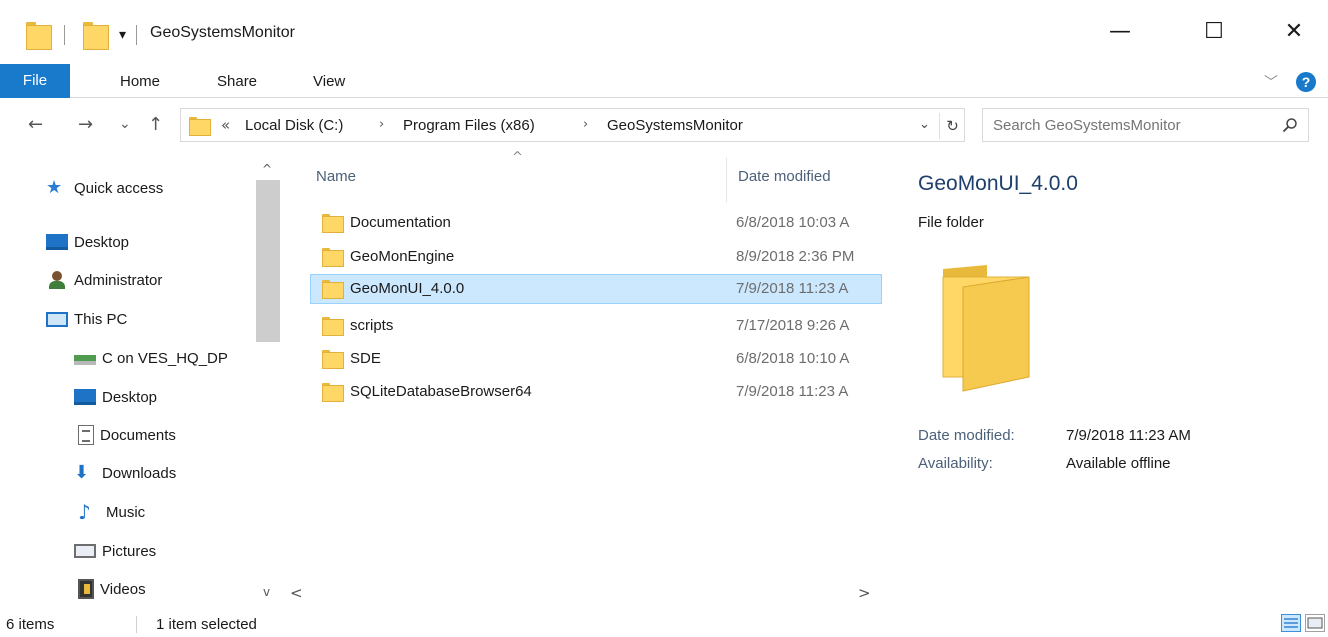  Describe the element at coordinates (294, 125) in the screenshot. I see `breadcrumb-local-disk: Local Disk (C:)` at that location.